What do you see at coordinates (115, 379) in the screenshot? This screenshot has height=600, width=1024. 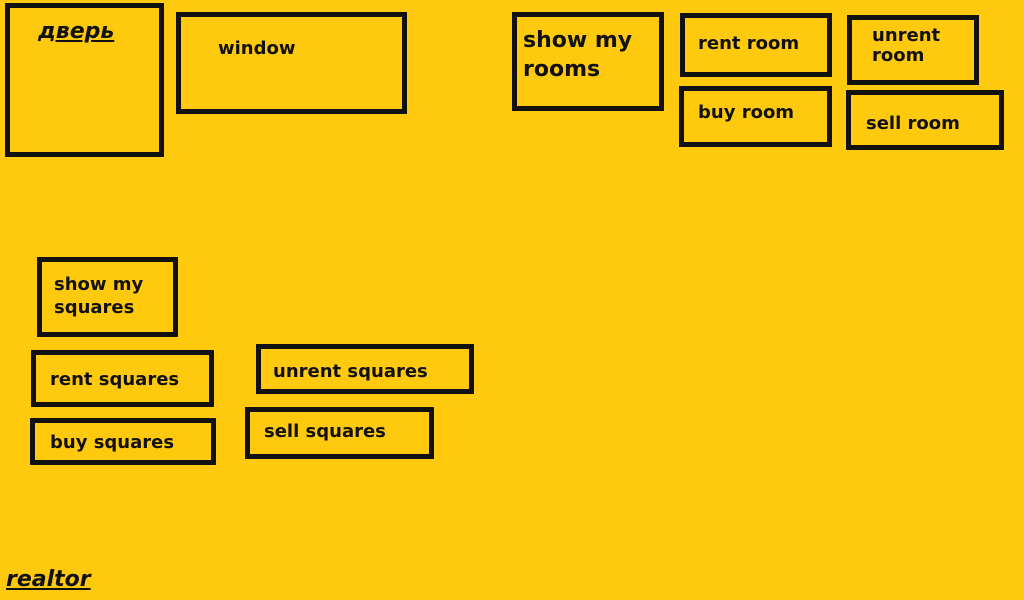 I see `rent-squares-label: rent squares` at bounding box center [115, 379].